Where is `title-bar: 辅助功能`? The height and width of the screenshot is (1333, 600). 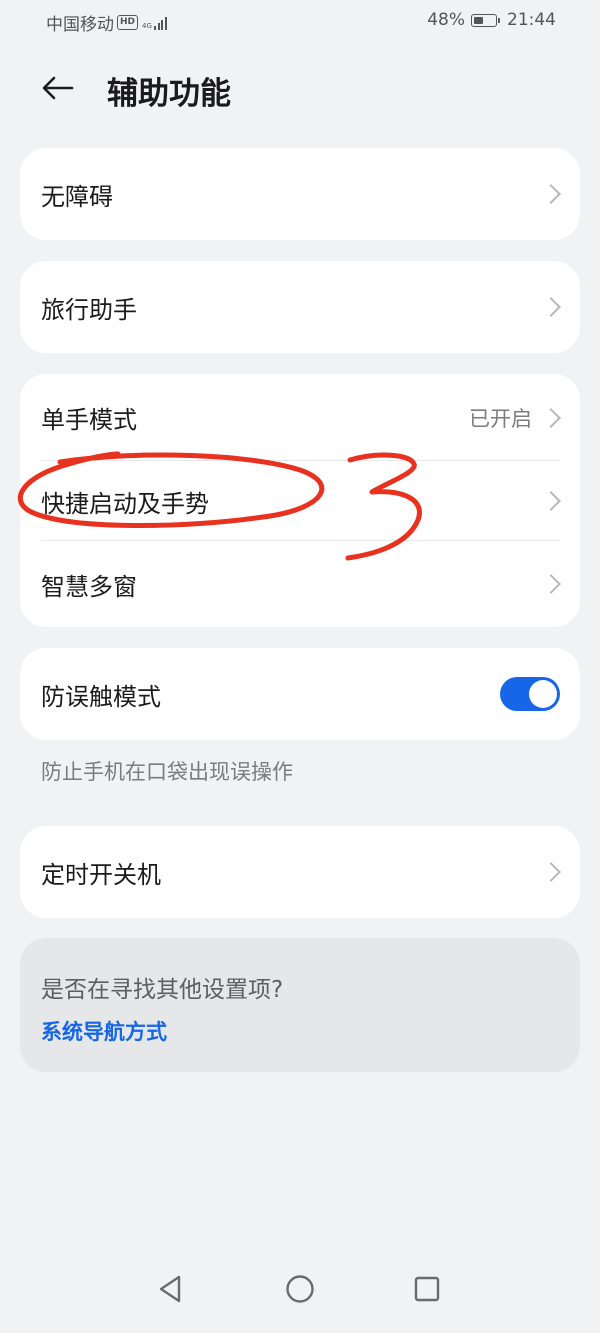 title-bar: 辅助功能 is located at coordinates (300, 88).